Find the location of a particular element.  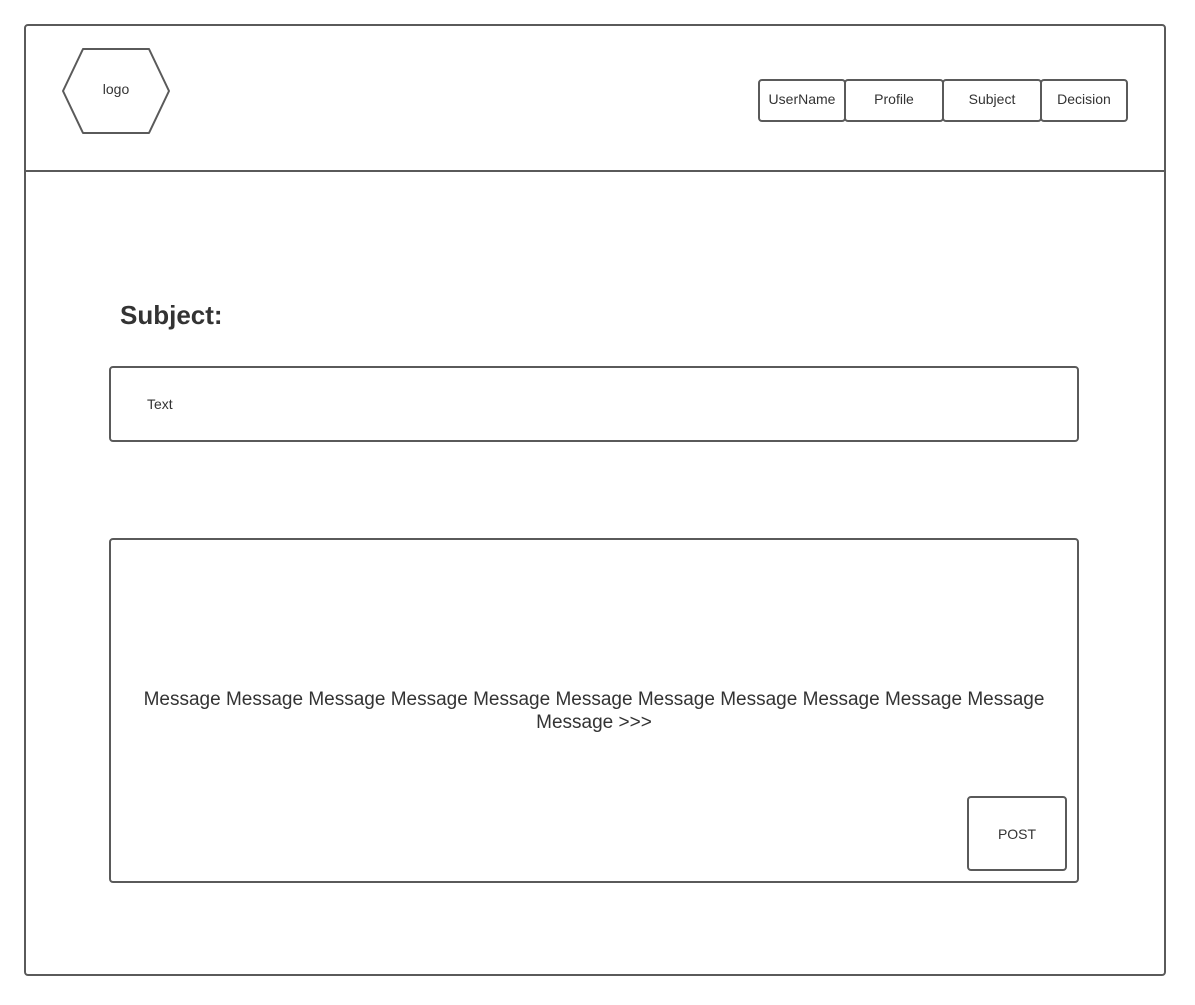

page-title: Subject: is located at coordinates (171, 315).